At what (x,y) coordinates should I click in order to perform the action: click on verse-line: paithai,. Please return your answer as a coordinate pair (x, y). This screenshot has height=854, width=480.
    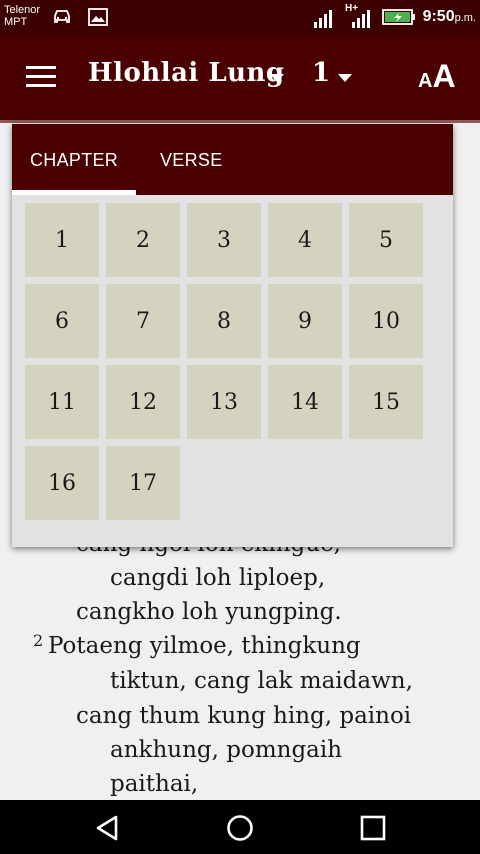
    Looking at the image, I should click on (154, 784).